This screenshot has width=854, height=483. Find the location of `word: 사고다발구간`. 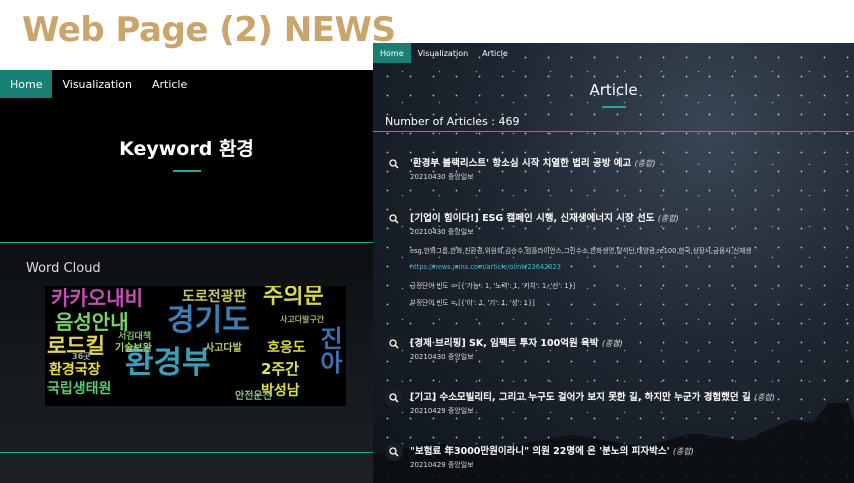

word: 사고다발구간 is located at coordinates (302, 319).